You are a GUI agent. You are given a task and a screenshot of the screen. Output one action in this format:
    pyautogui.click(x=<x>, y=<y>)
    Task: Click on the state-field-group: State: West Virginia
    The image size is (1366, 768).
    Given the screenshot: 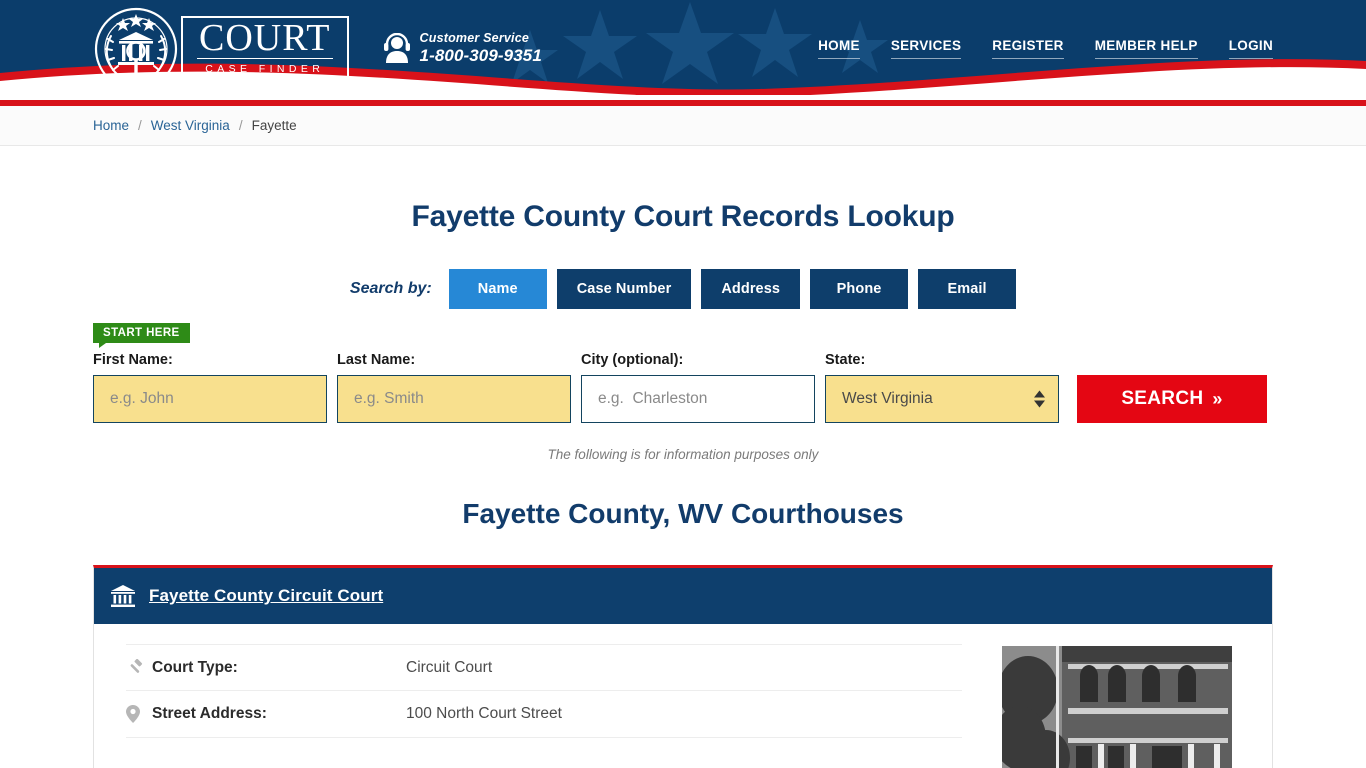 What is the action you would take?
    pyautogui.click(x=942, y=387)
    